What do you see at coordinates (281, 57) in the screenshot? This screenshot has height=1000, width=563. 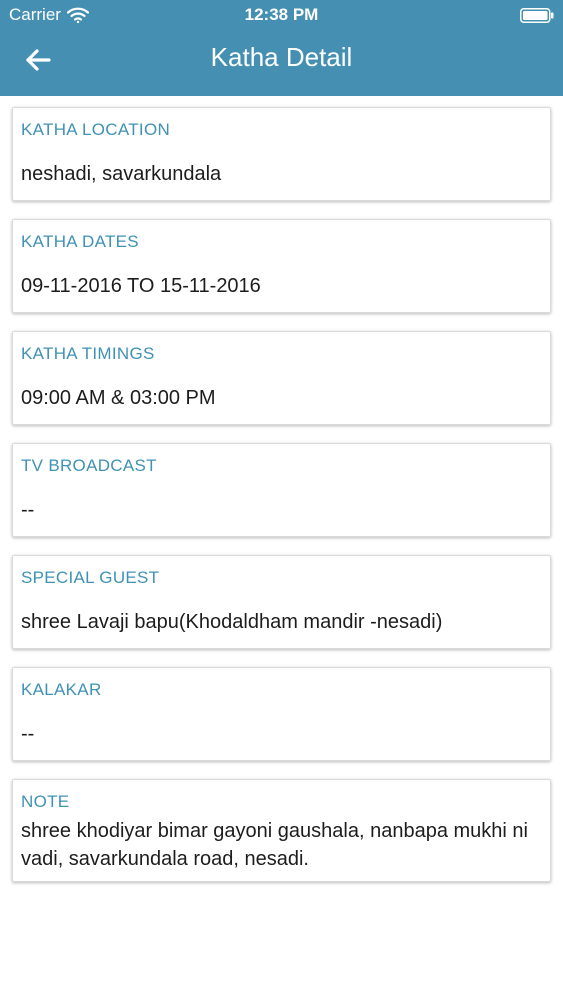 I see `page-title: Katha Detail` at bounding box center [281, 57].